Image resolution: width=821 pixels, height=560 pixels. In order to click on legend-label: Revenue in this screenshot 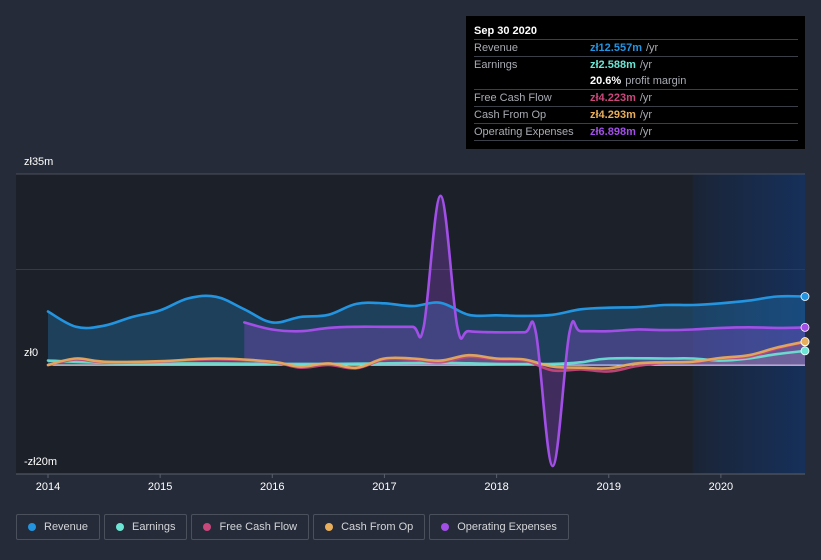, I will do `click(66, 527)`.